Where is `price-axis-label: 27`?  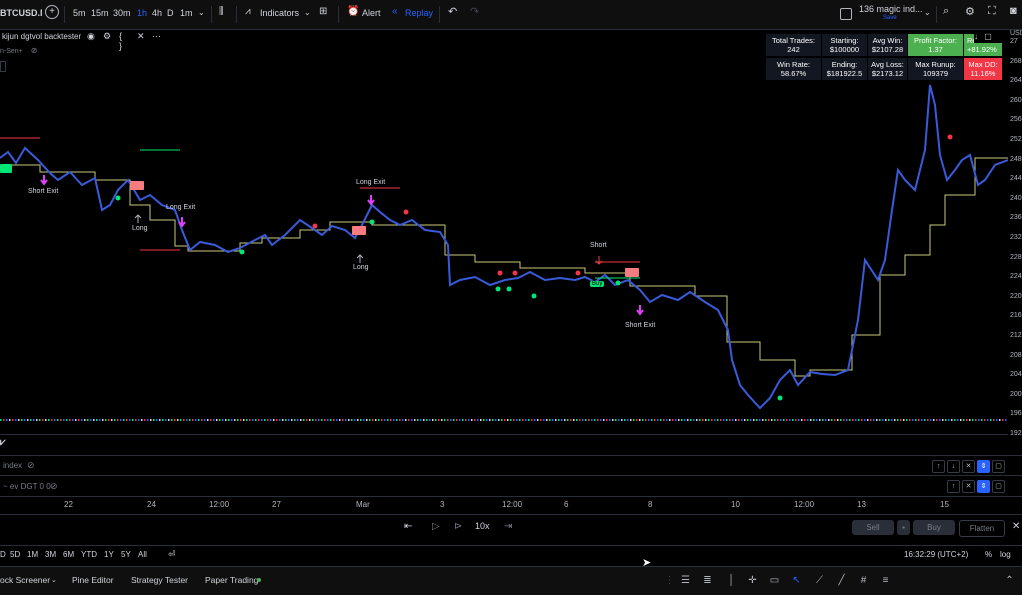
price-axis-label: 27 is located at coordinates (1014, 41).